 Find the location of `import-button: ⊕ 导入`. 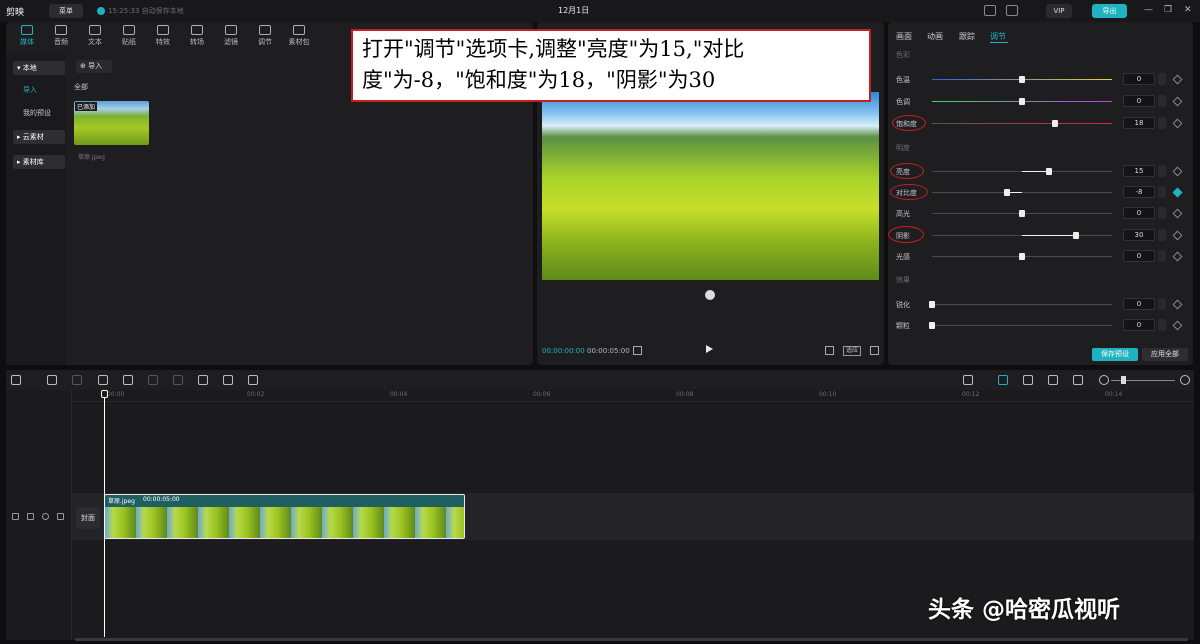

import-button: ⊕ 导入 is located at coordinates (94, 66).